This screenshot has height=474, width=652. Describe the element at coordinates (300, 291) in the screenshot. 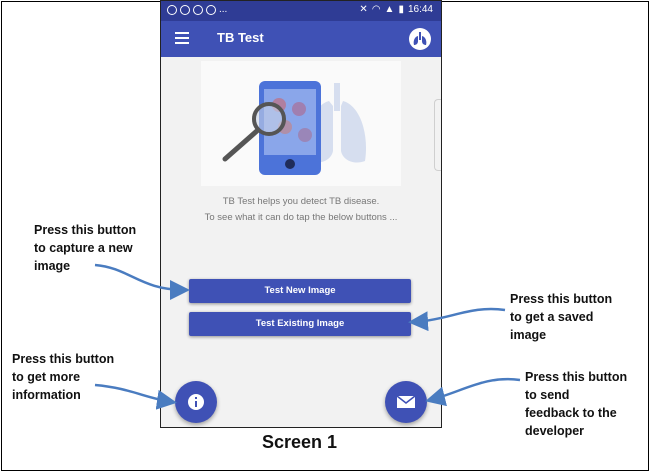

I see `test-new-image-button: Test New Image` at that location.